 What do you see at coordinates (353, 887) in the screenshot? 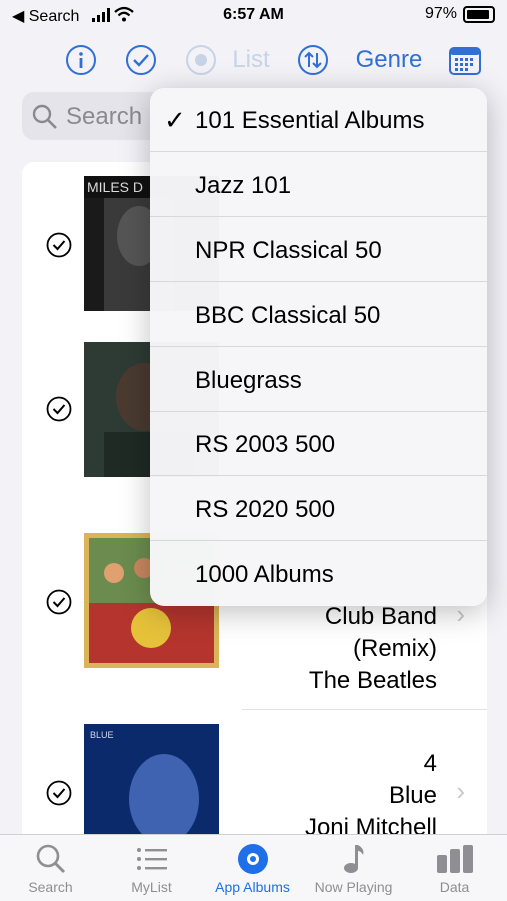
I see `tab-label: Now Playing` at bounding box center [353, 887].